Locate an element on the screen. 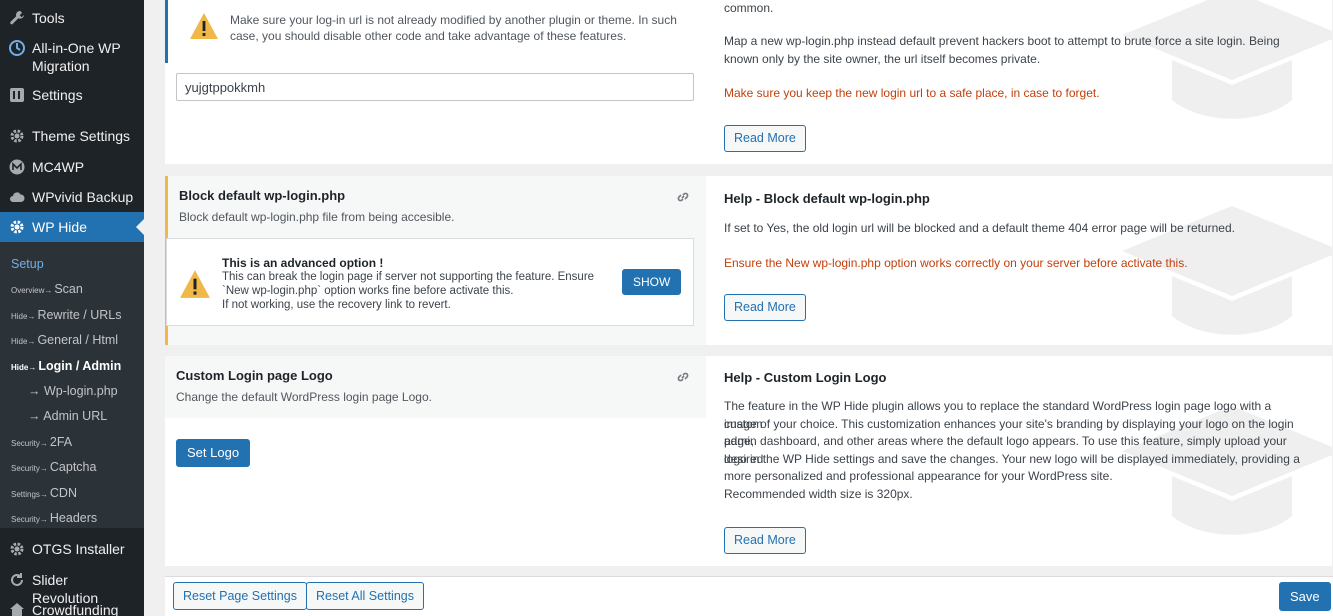 The height and width of the screenshot is (616, 1333). menu-otgs-installer: OTGS Installer is located at coordinates (72, 550).